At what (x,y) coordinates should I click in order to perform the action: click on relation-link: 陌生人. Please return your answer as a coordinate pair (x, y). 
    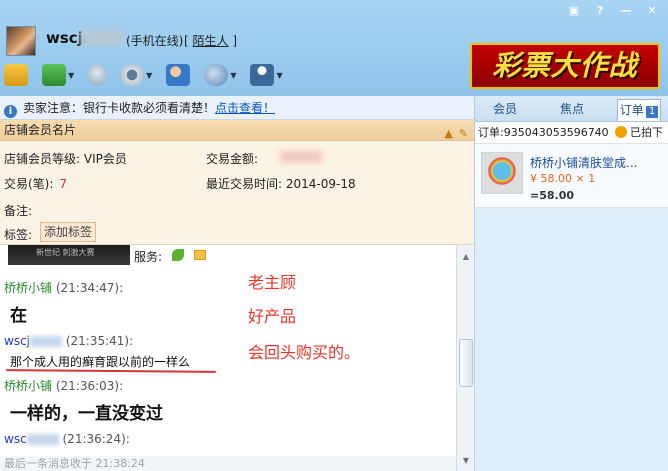
    Looking at the image, I should click on (211, 41).